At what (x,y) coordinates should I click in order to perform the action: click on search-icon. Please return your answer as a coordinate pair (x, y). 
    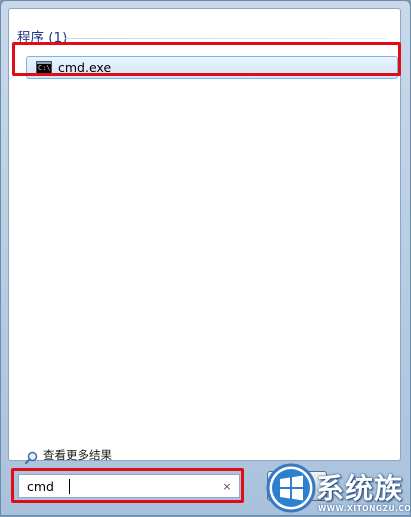
    Looking at the image, I should click on (31, 456).